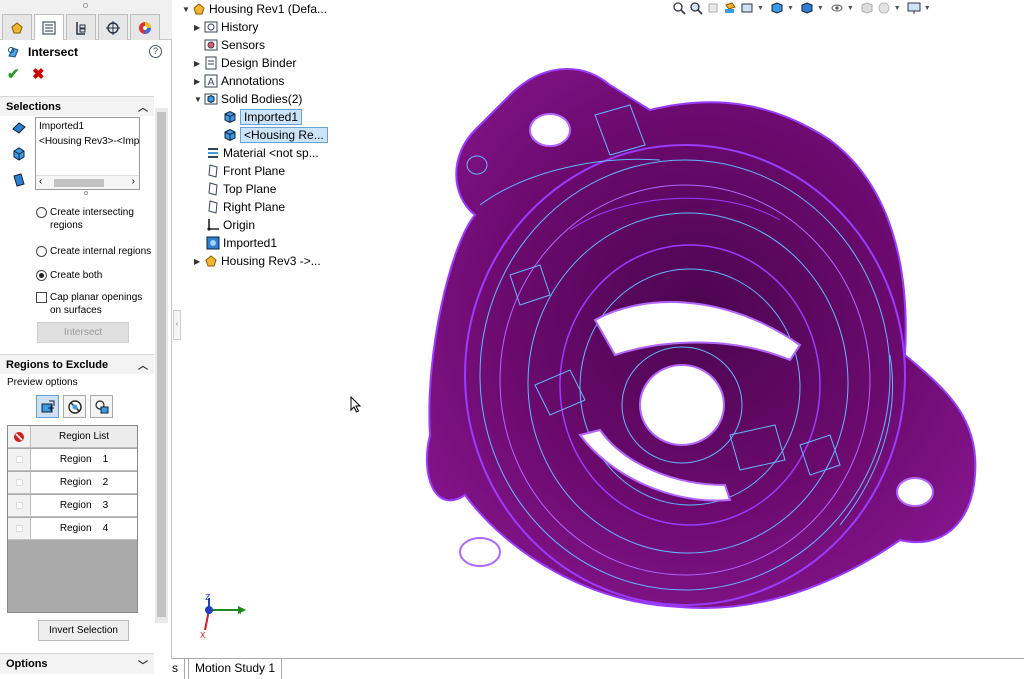  What do you see at coordinates (155, 51) in the screenshot?
I see `help-icon: ?` at bounding box center [155, 51].